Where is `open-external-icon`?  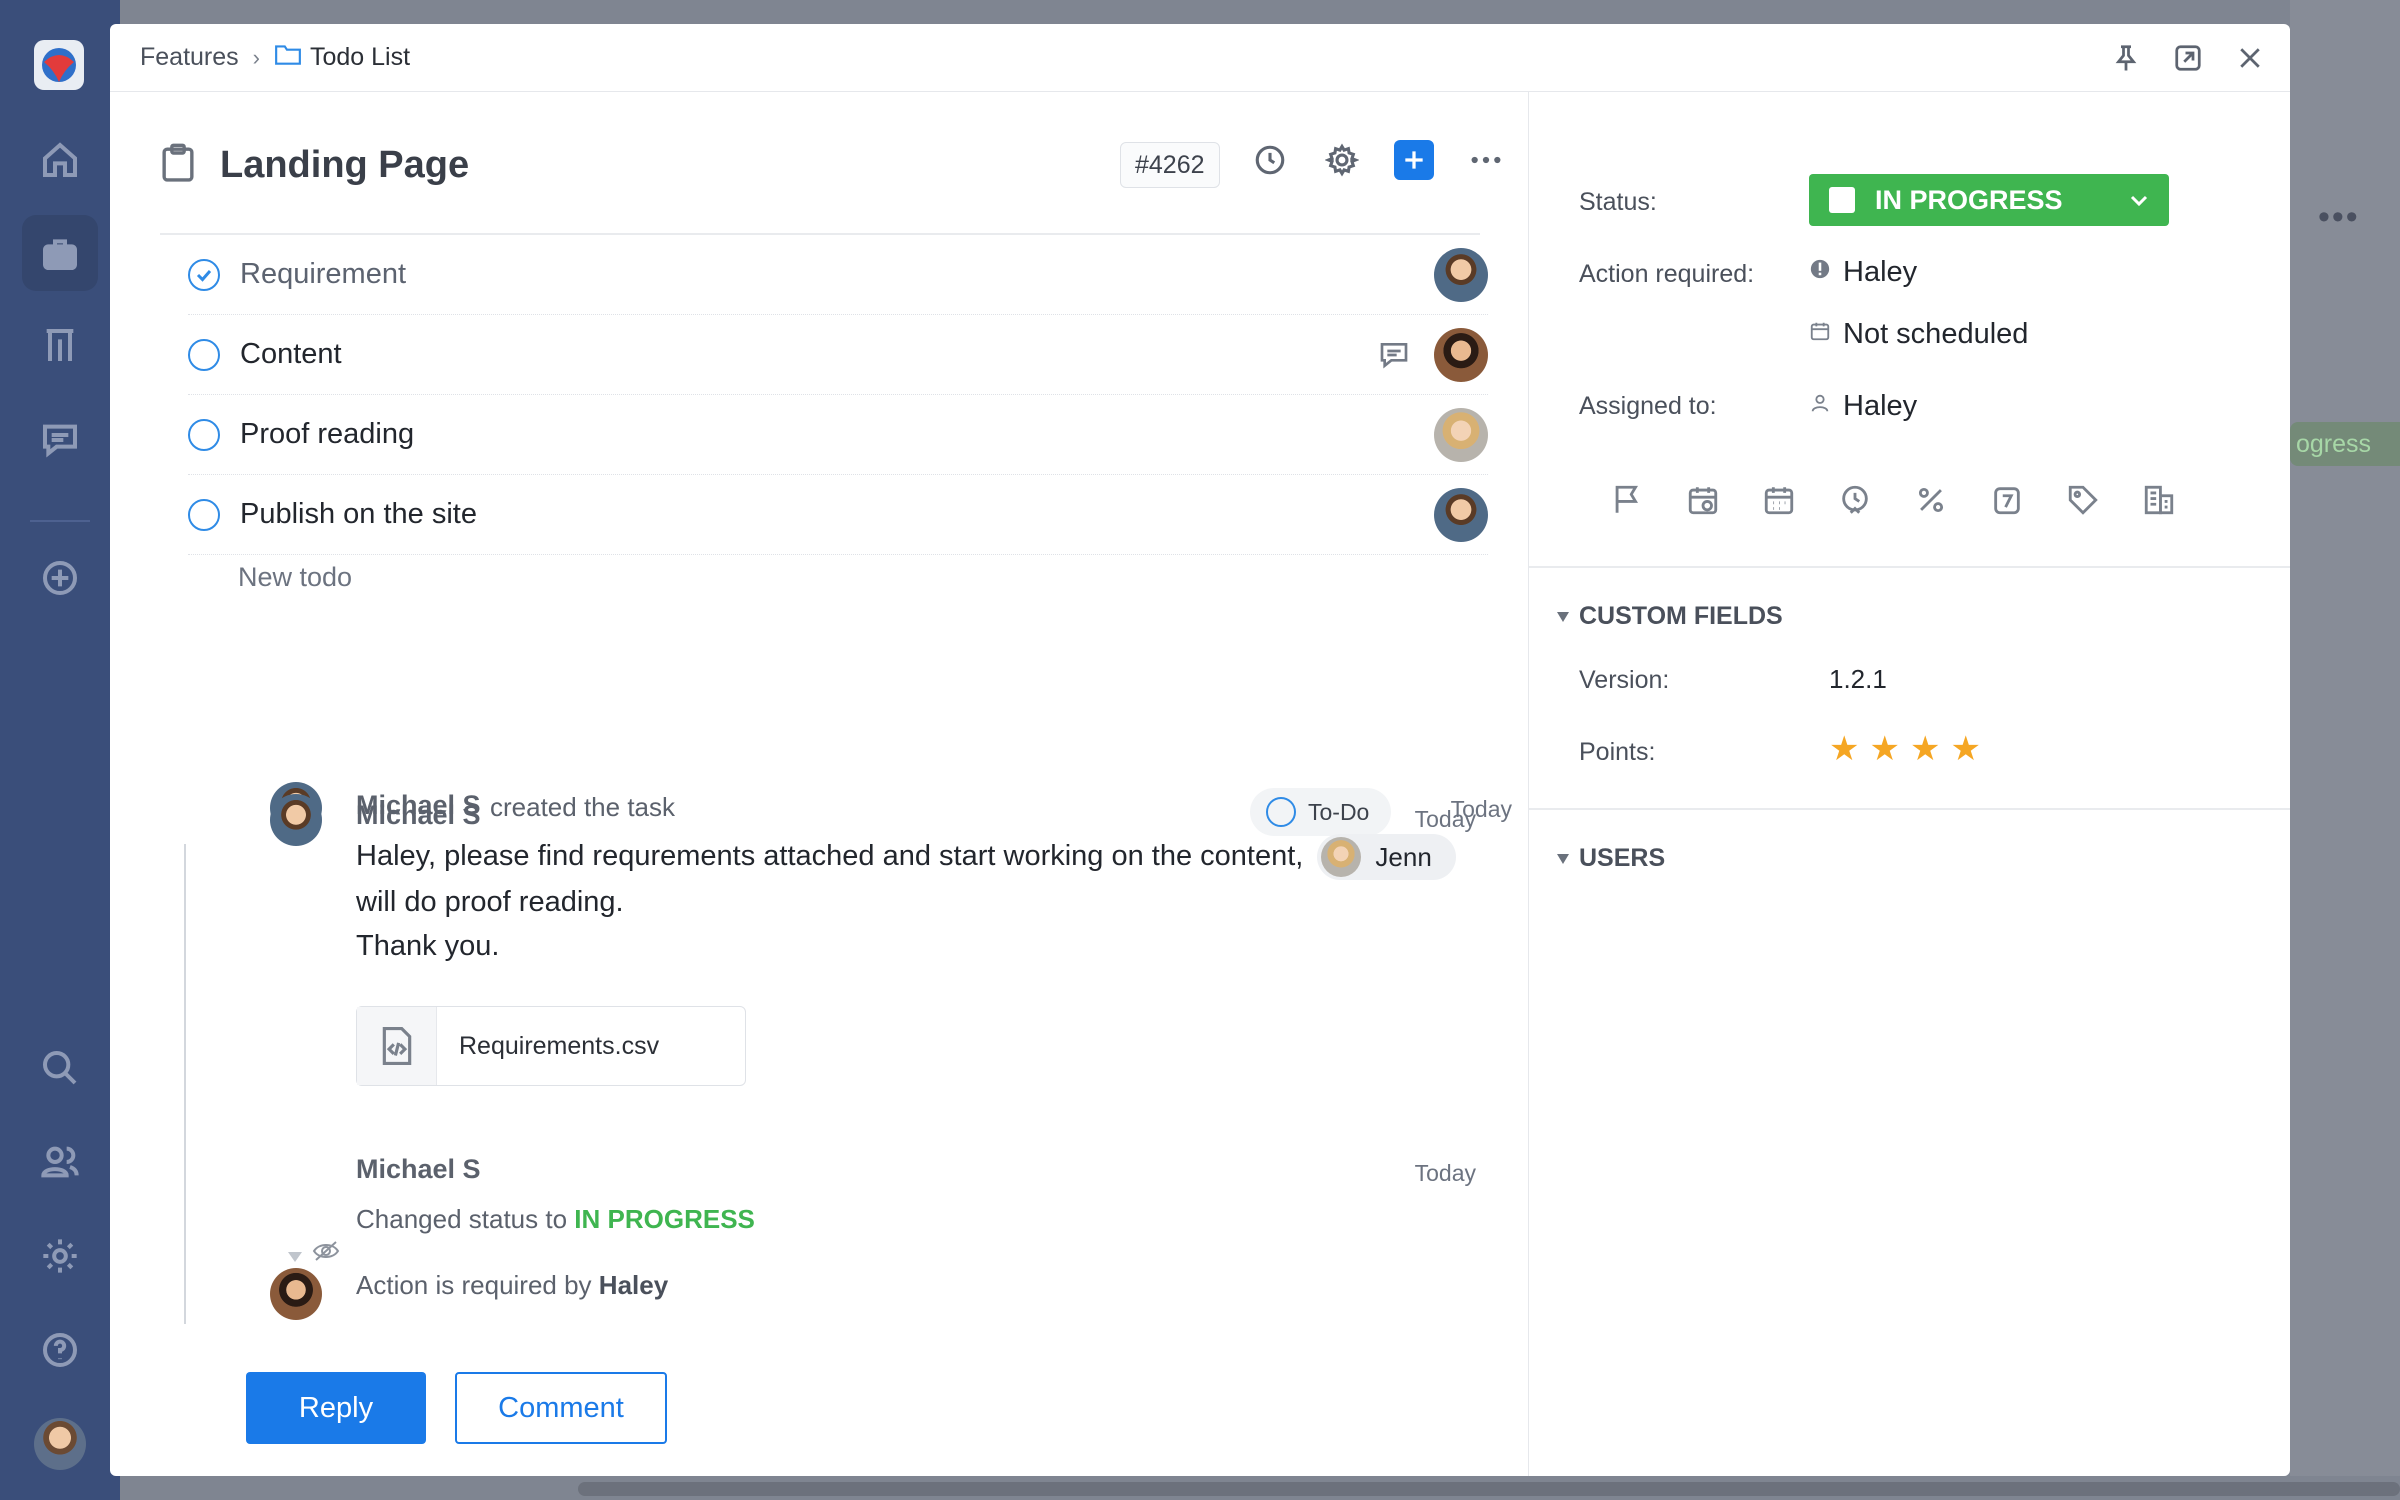 open-external-icon is located at coordinates (2188, 58).